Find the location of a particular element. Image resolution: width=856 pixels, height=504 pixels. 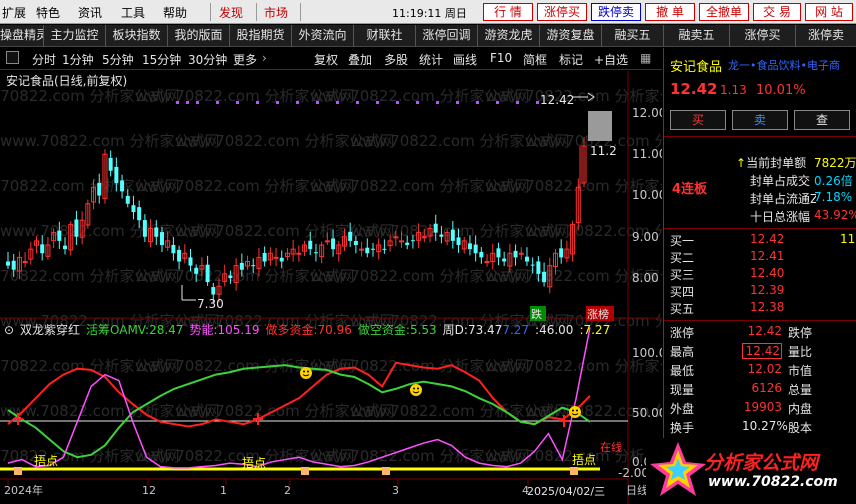

period-15min: 15分钟 is located at coordinates (161, 59).